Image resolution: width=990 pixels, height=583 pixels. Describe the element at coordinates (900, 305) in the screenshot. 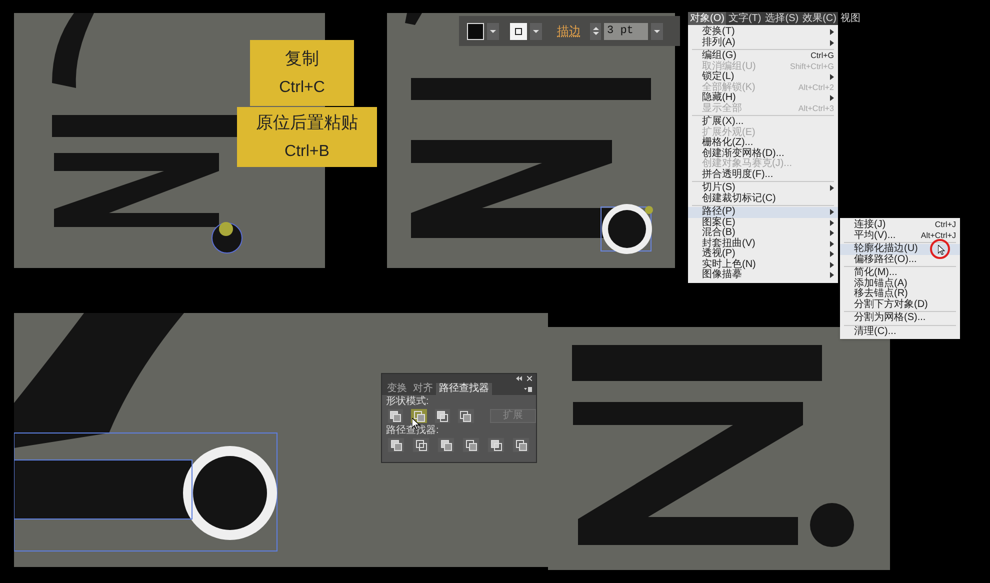

I see `menu-item: 分割下方对象(D)` at that location.